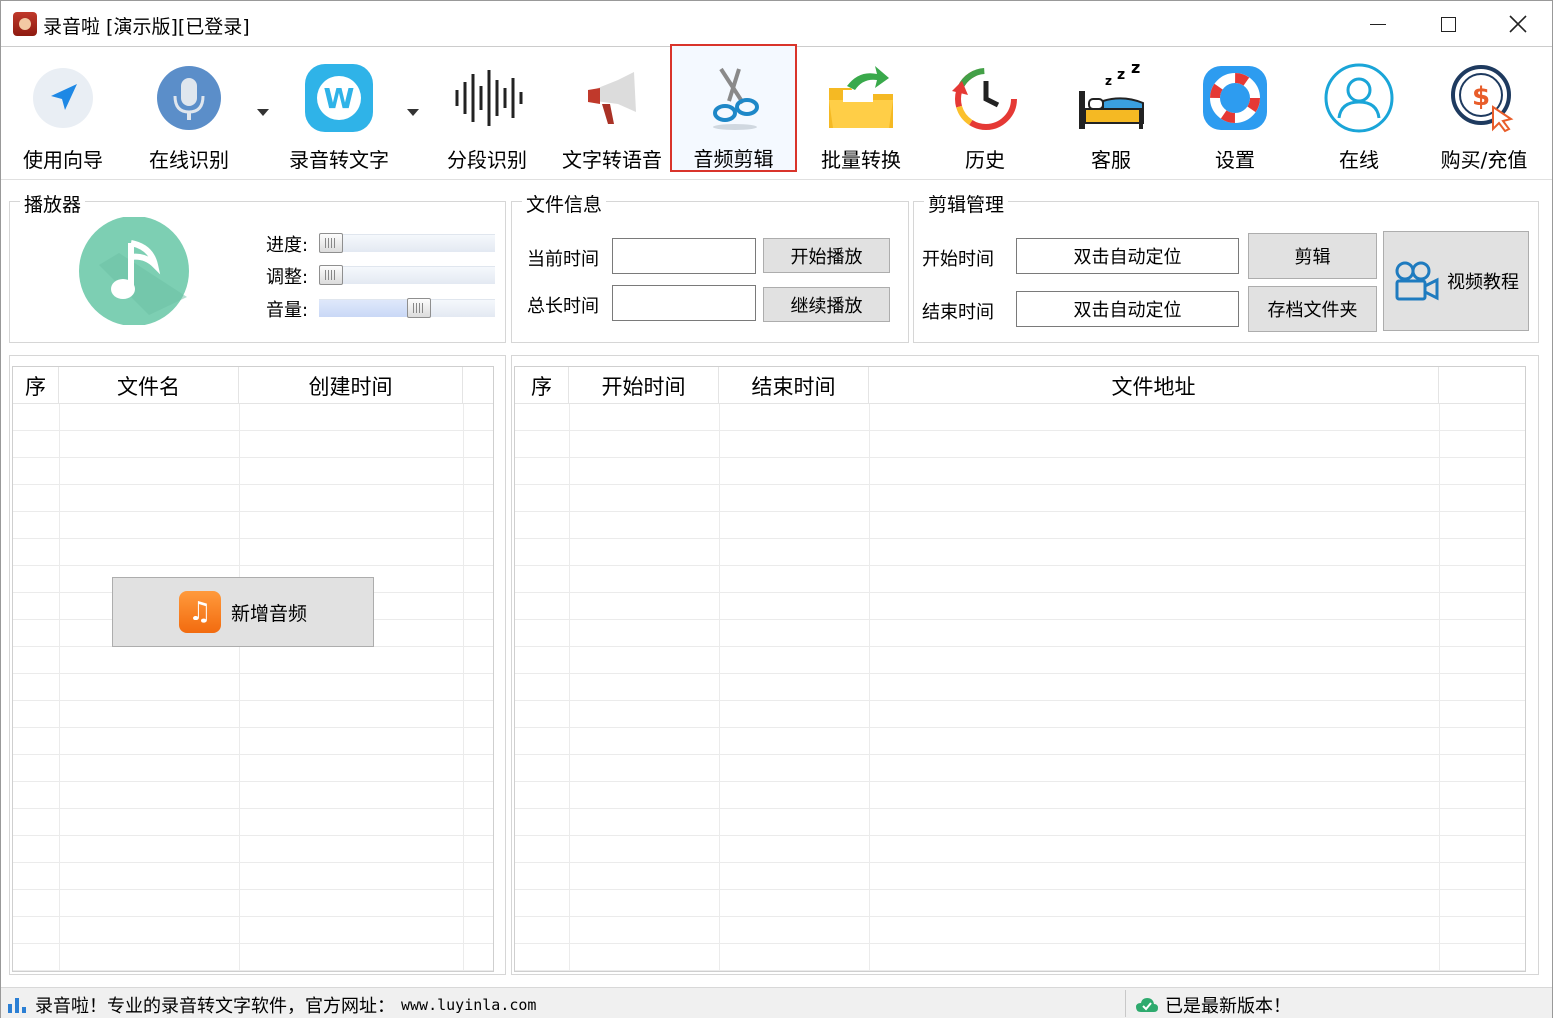 Image resolution: width=1553 pixels, height=1018 pixels. What do you see at coordinates (287, 310) in the screenshot?
I see `volume-label: 音量:` at bounding box center [287, 310].